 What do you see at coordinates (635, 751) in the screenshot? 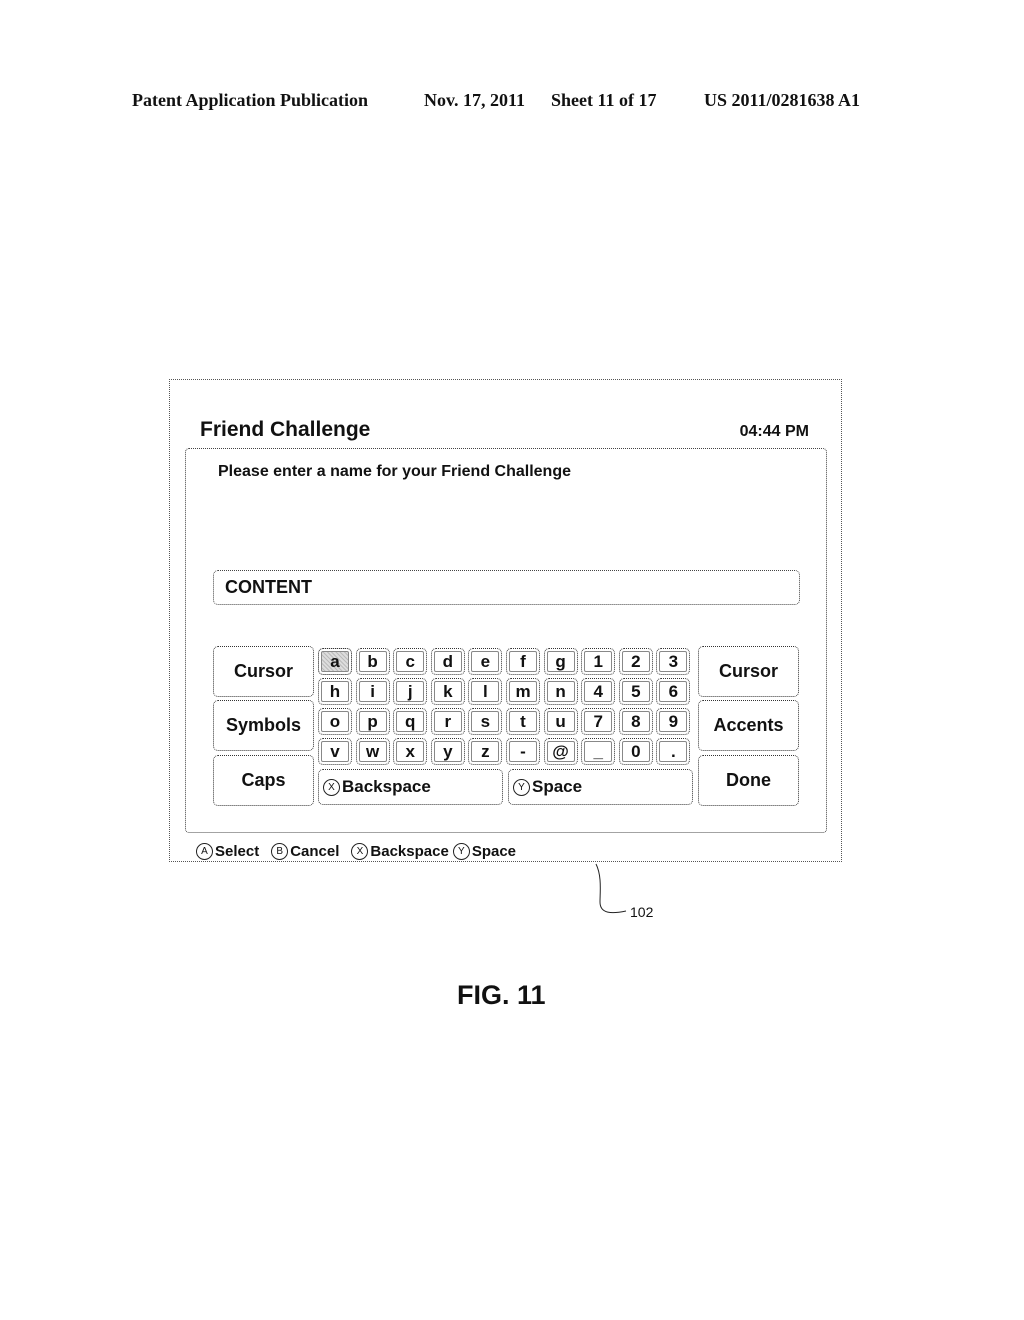
I see `key-0: 0` at bounding box center [635, 751].